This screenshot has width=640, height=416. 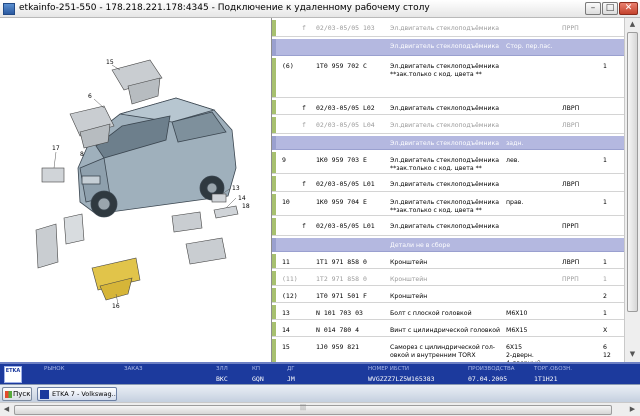 What do you see at coordinates (313, 410) in the screenshot?
I see `horizontal-scroll-thumb` at bounding box center [313, 410].